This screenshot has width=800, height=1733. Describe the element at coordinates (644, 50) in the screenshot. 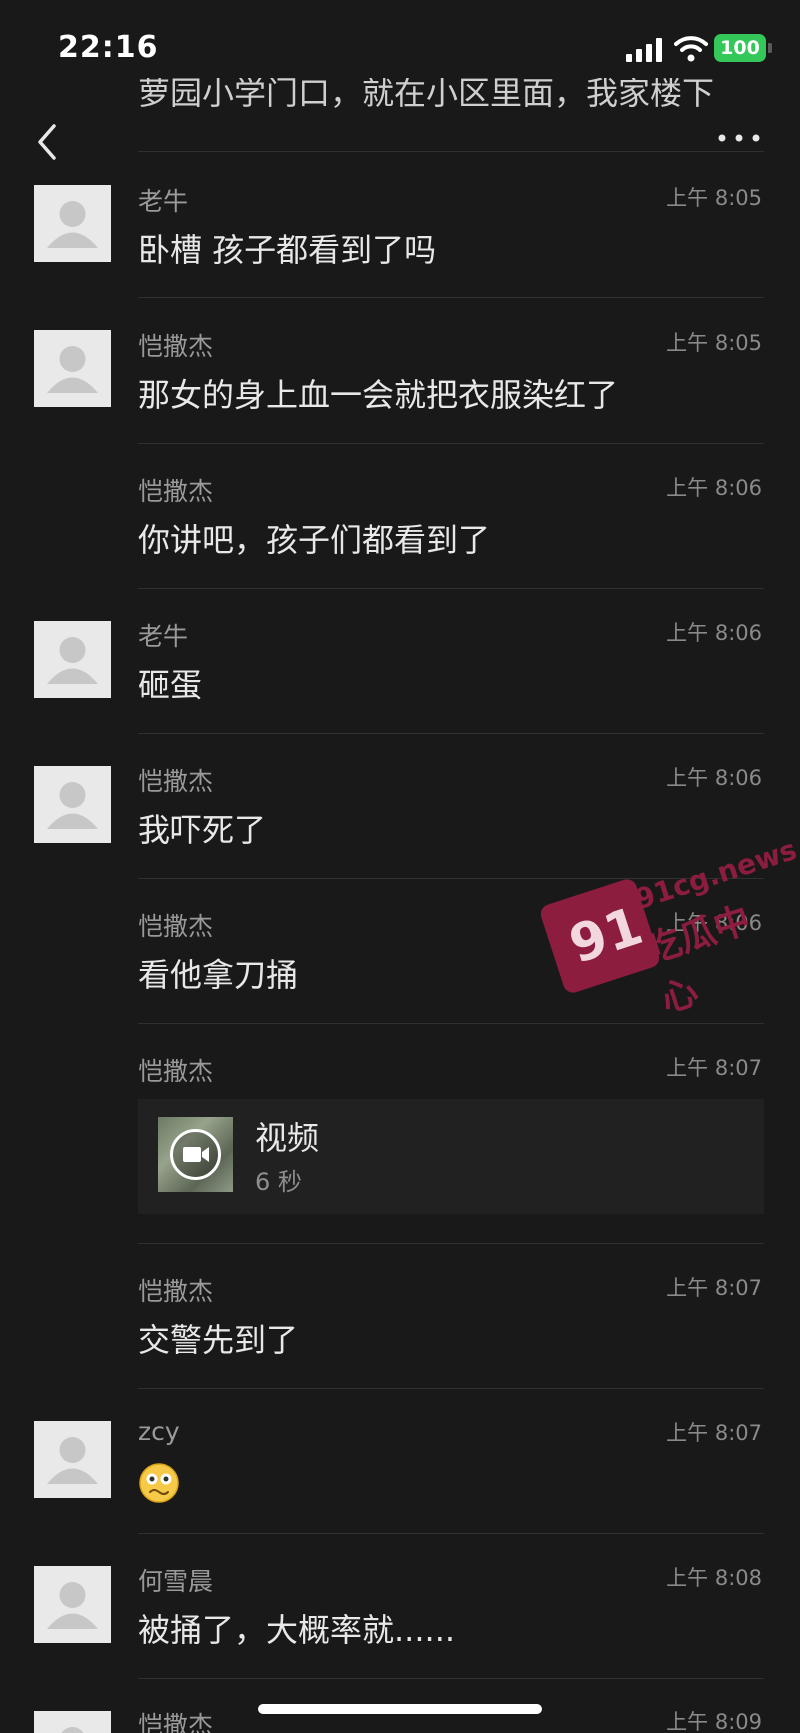

I see `cellular-signal-icon` at that location.